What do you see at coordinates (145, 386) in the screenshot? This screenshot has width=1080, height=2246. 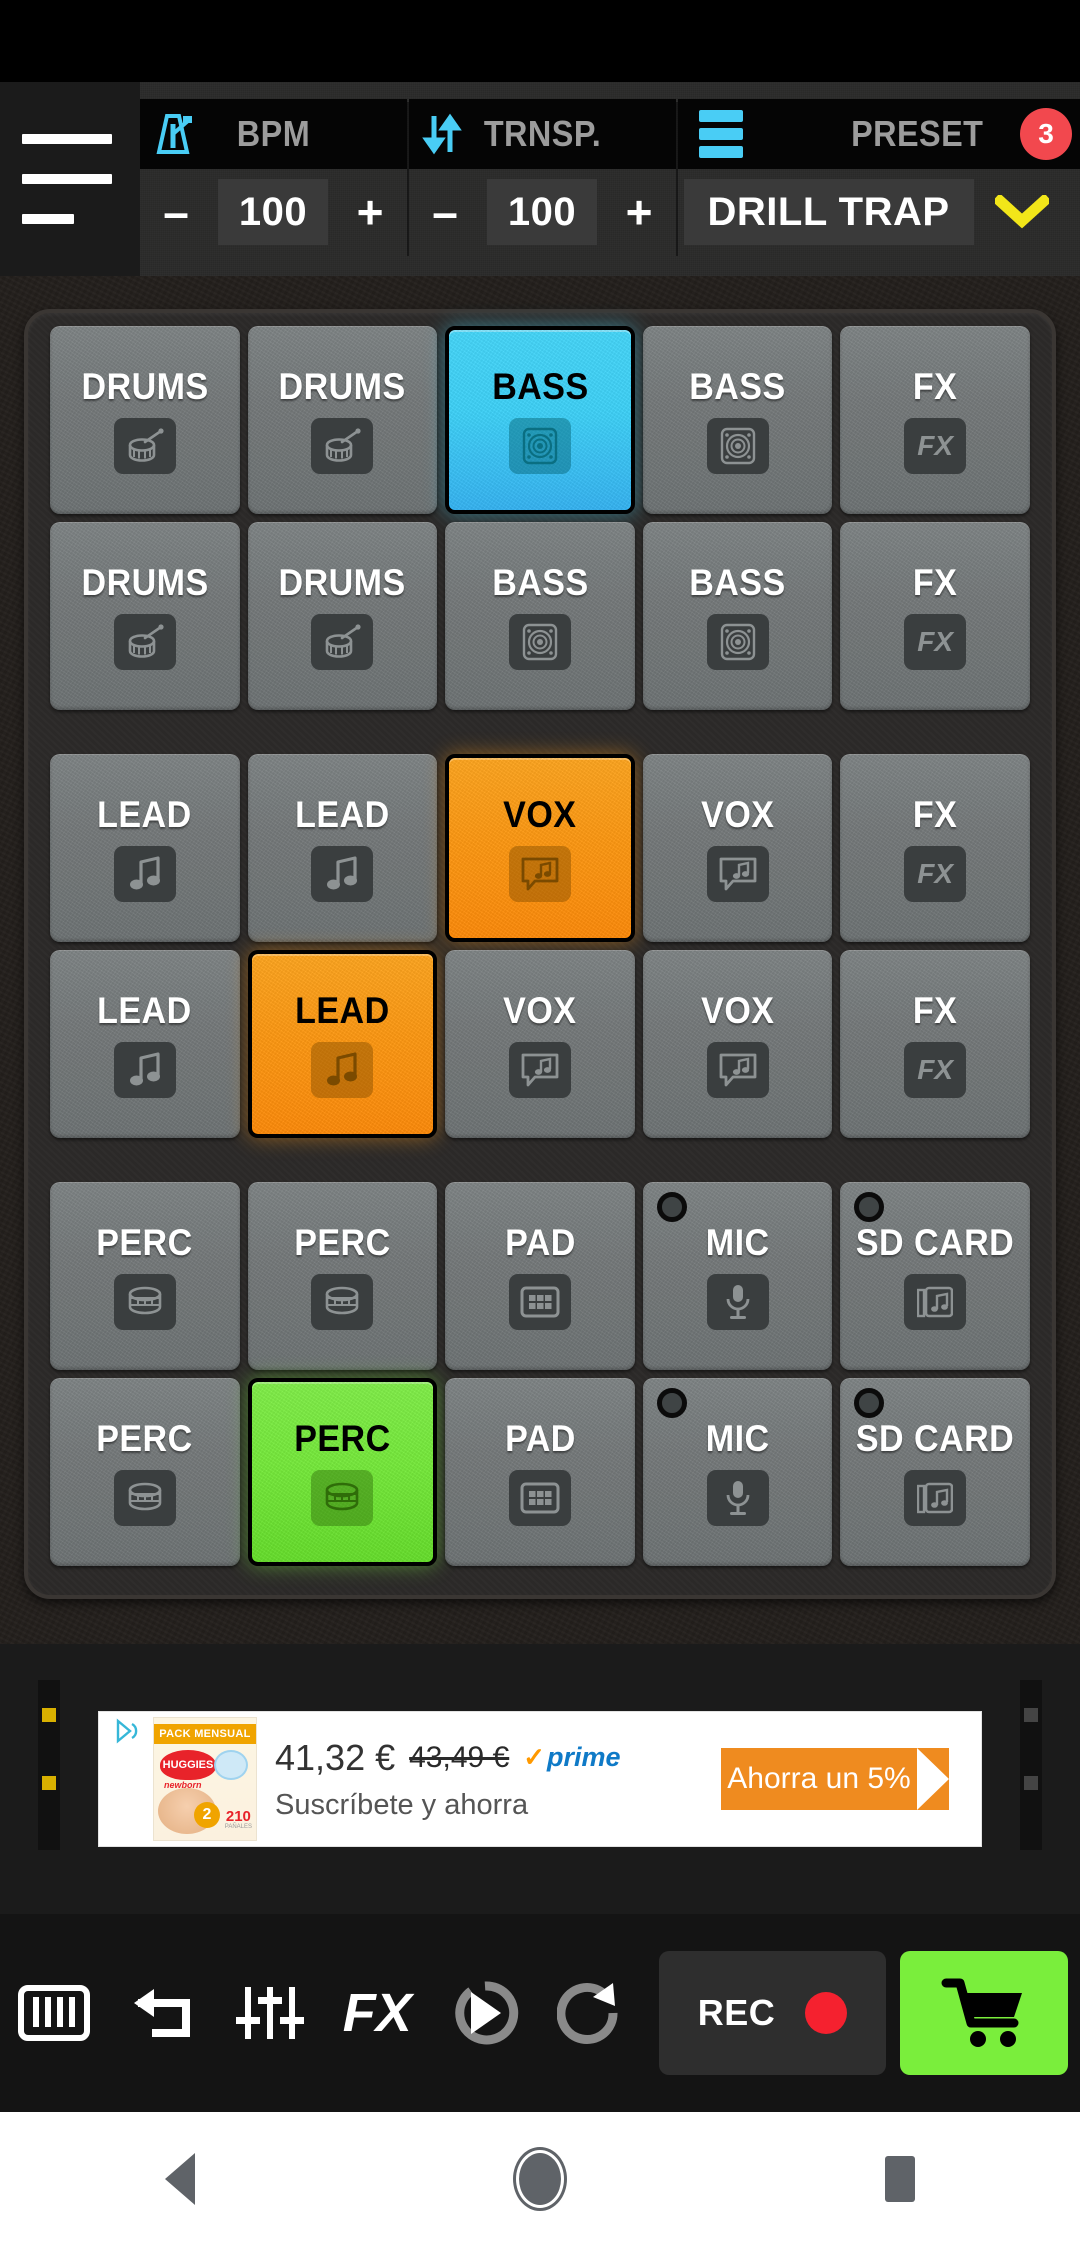 I see `pad-label: DRUMS` at bounding box center [145, 386].